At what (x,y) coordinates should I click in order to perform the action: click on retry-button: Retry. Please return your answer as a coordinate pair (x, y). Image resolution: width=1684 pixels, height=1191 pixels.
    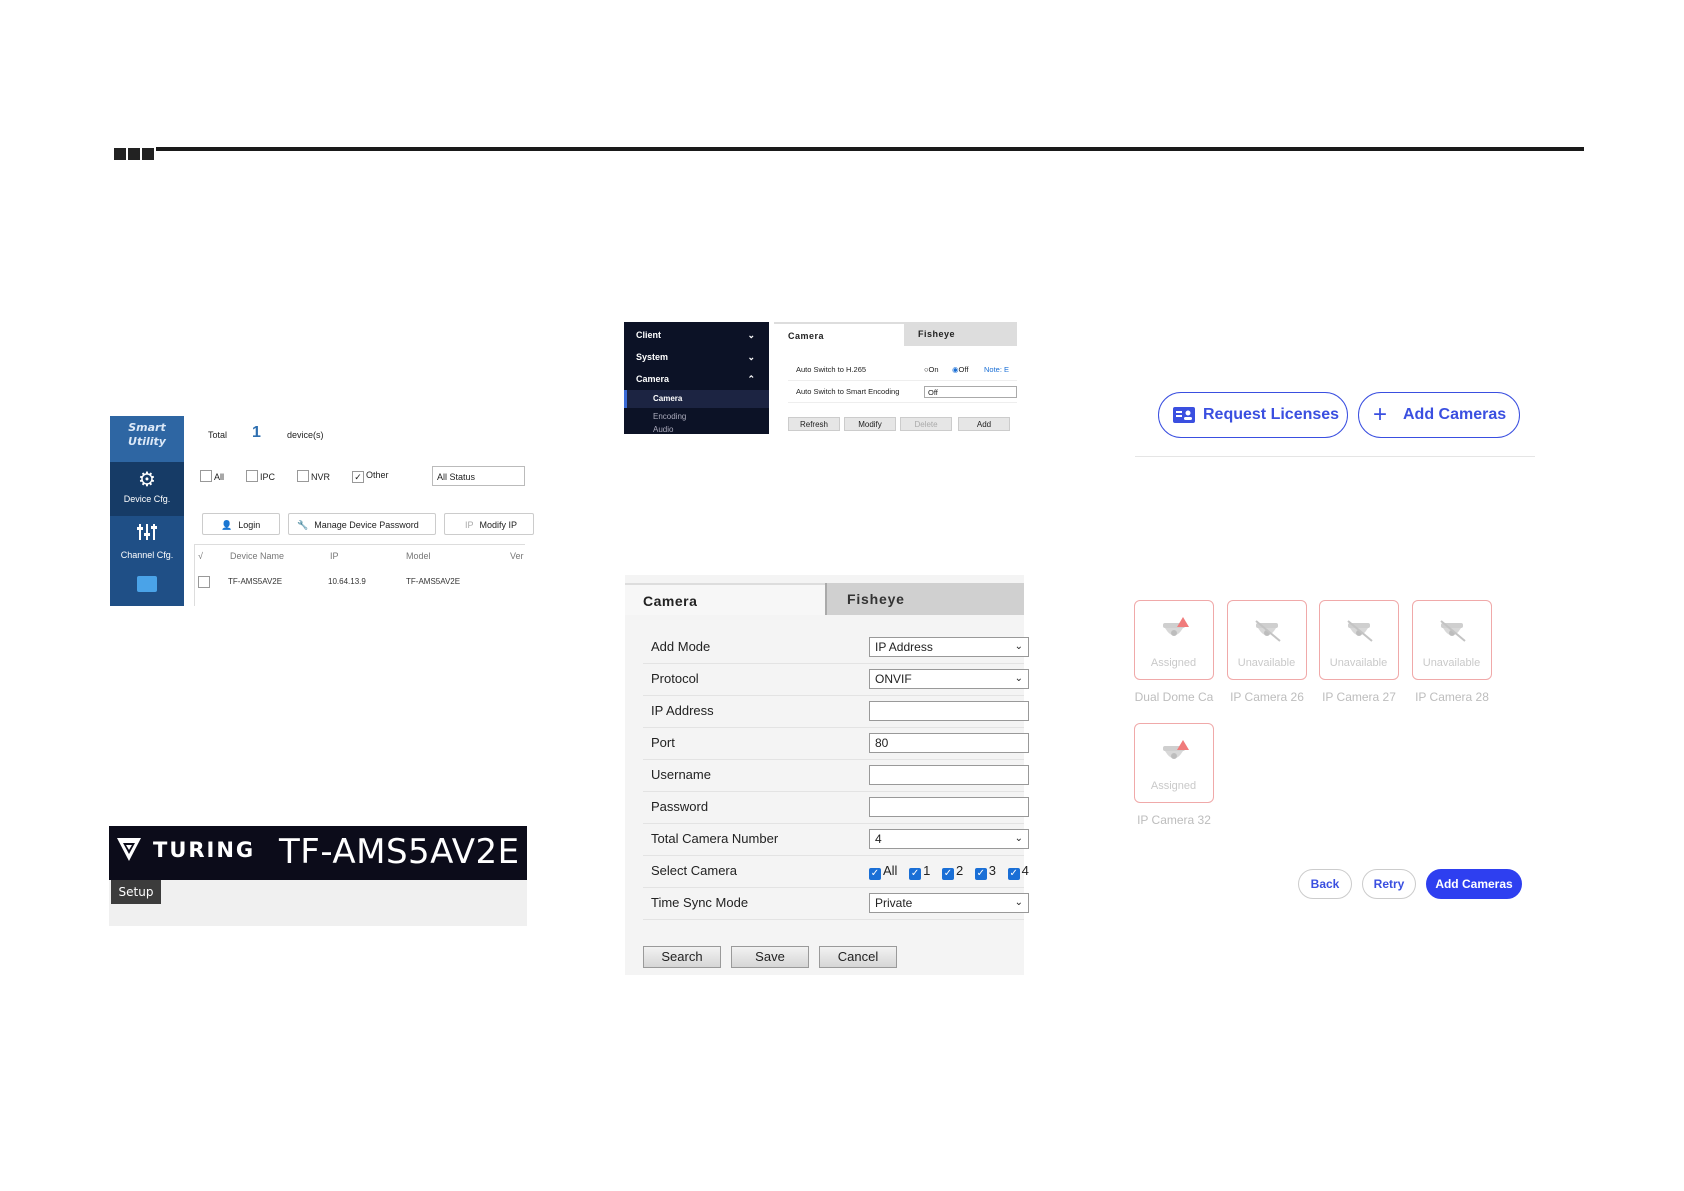
    Looking at the image, I should click on (1389, 884).